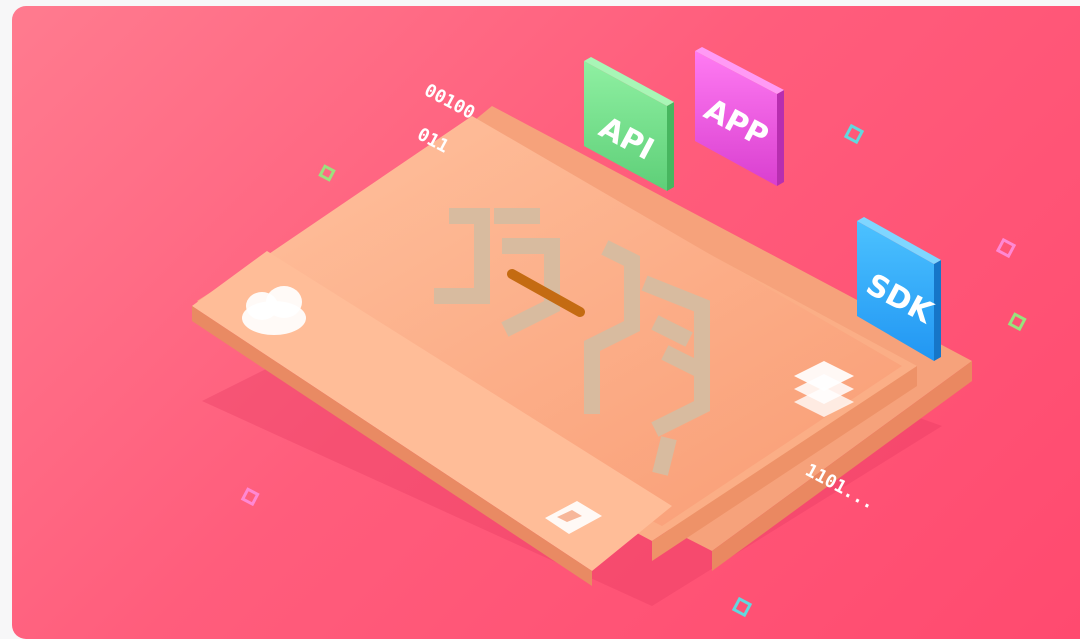  Describe the element at coordinates (742, 607) in the screenshot. I see `deco-square-cyan-bottom` at that location.